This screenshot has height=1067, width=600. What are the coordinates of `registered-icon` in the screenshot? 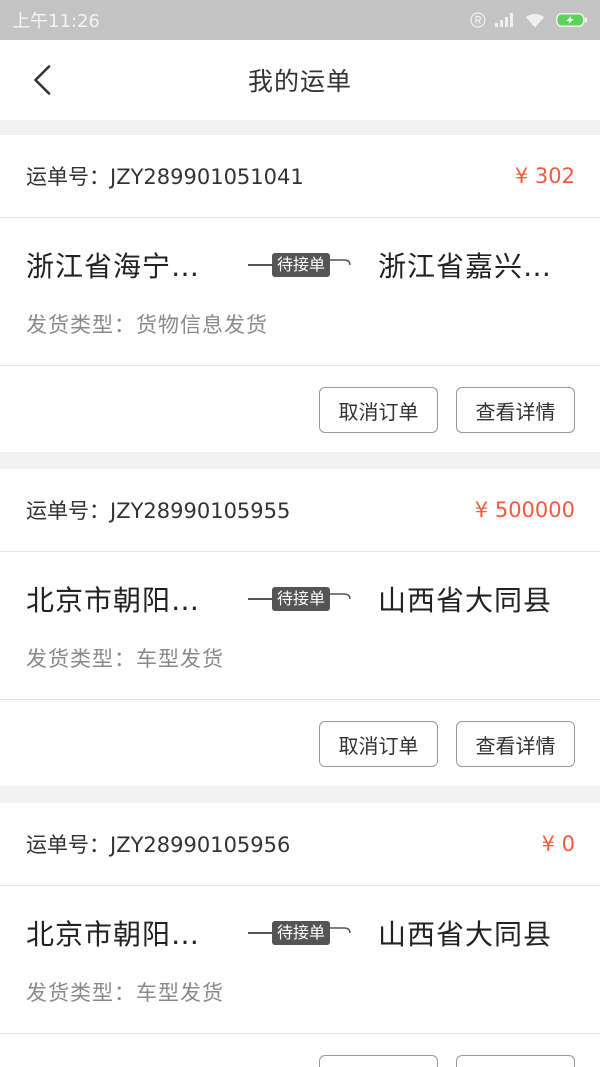 It's located at (478, 20).